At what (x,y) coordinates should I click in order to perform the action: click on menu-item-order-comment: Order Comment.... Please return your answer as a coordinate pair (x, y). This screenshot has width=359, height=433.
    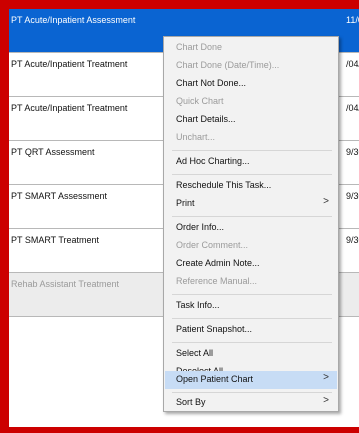
    Looking at the image, I should click on (251, 246).